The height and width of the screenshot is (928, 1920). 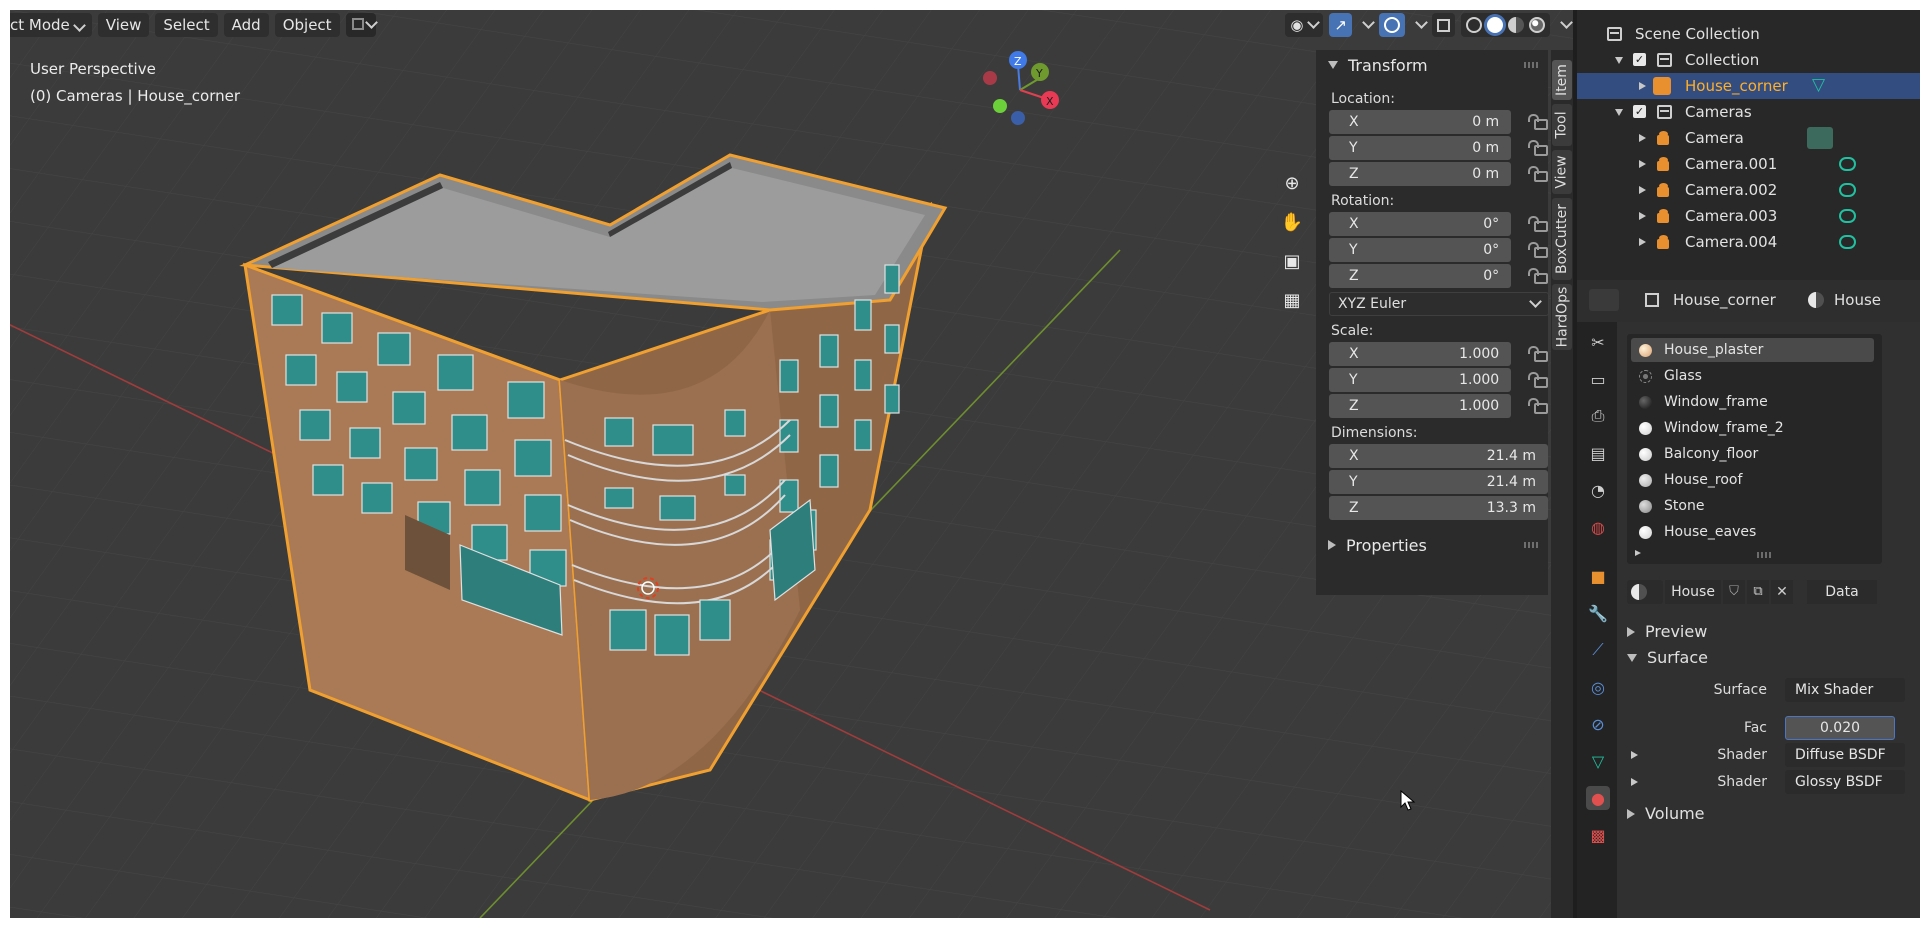 I want to click on tool-tab-icon: ✂, so click(x=1598, y=342).